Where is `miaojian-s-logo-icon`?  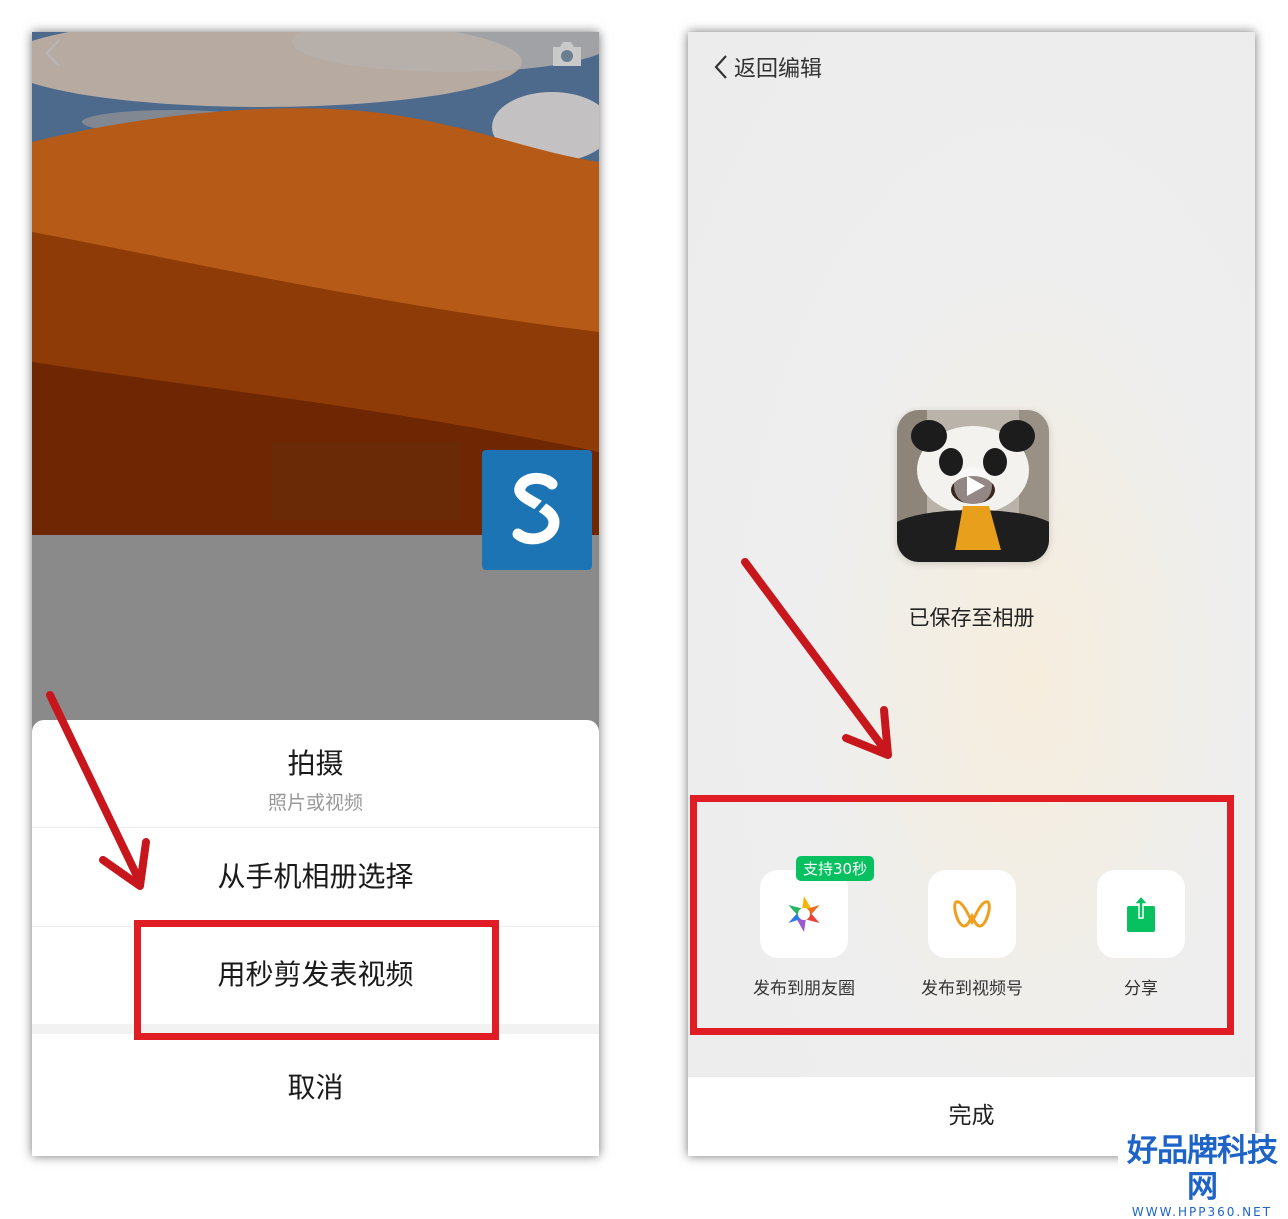
miaojian-s-logo-icon is located at coordinates (536, 509).